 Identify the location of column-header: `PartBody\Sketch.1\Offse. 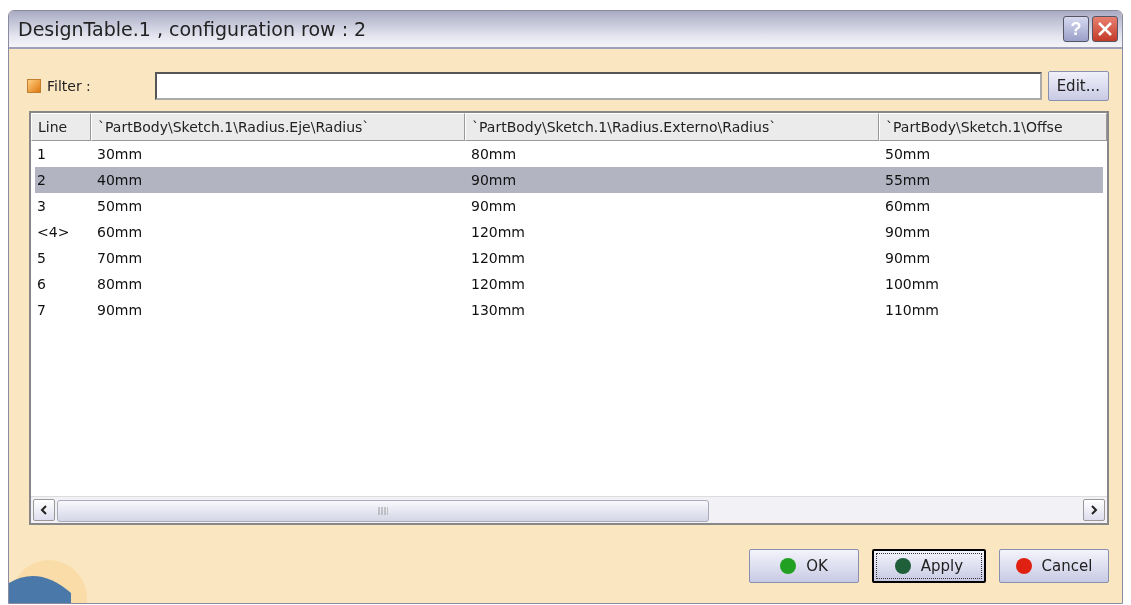
(993, 127).